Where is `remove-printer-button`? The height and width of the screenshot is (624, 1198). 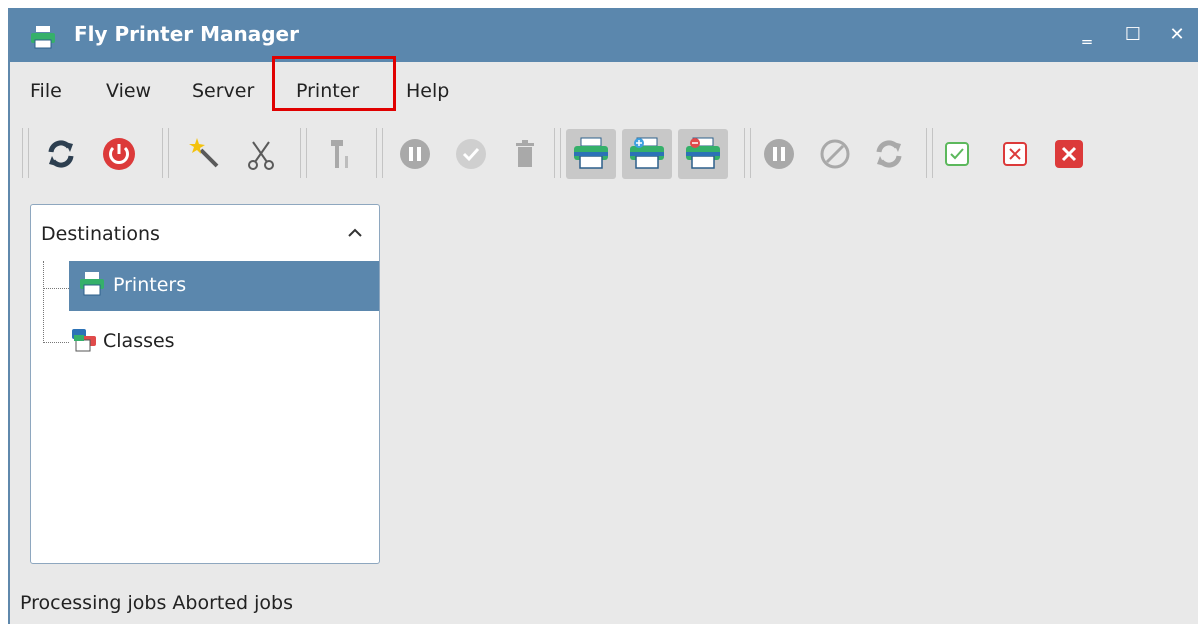
remove-printer-button is located at coordinates (703, 154).